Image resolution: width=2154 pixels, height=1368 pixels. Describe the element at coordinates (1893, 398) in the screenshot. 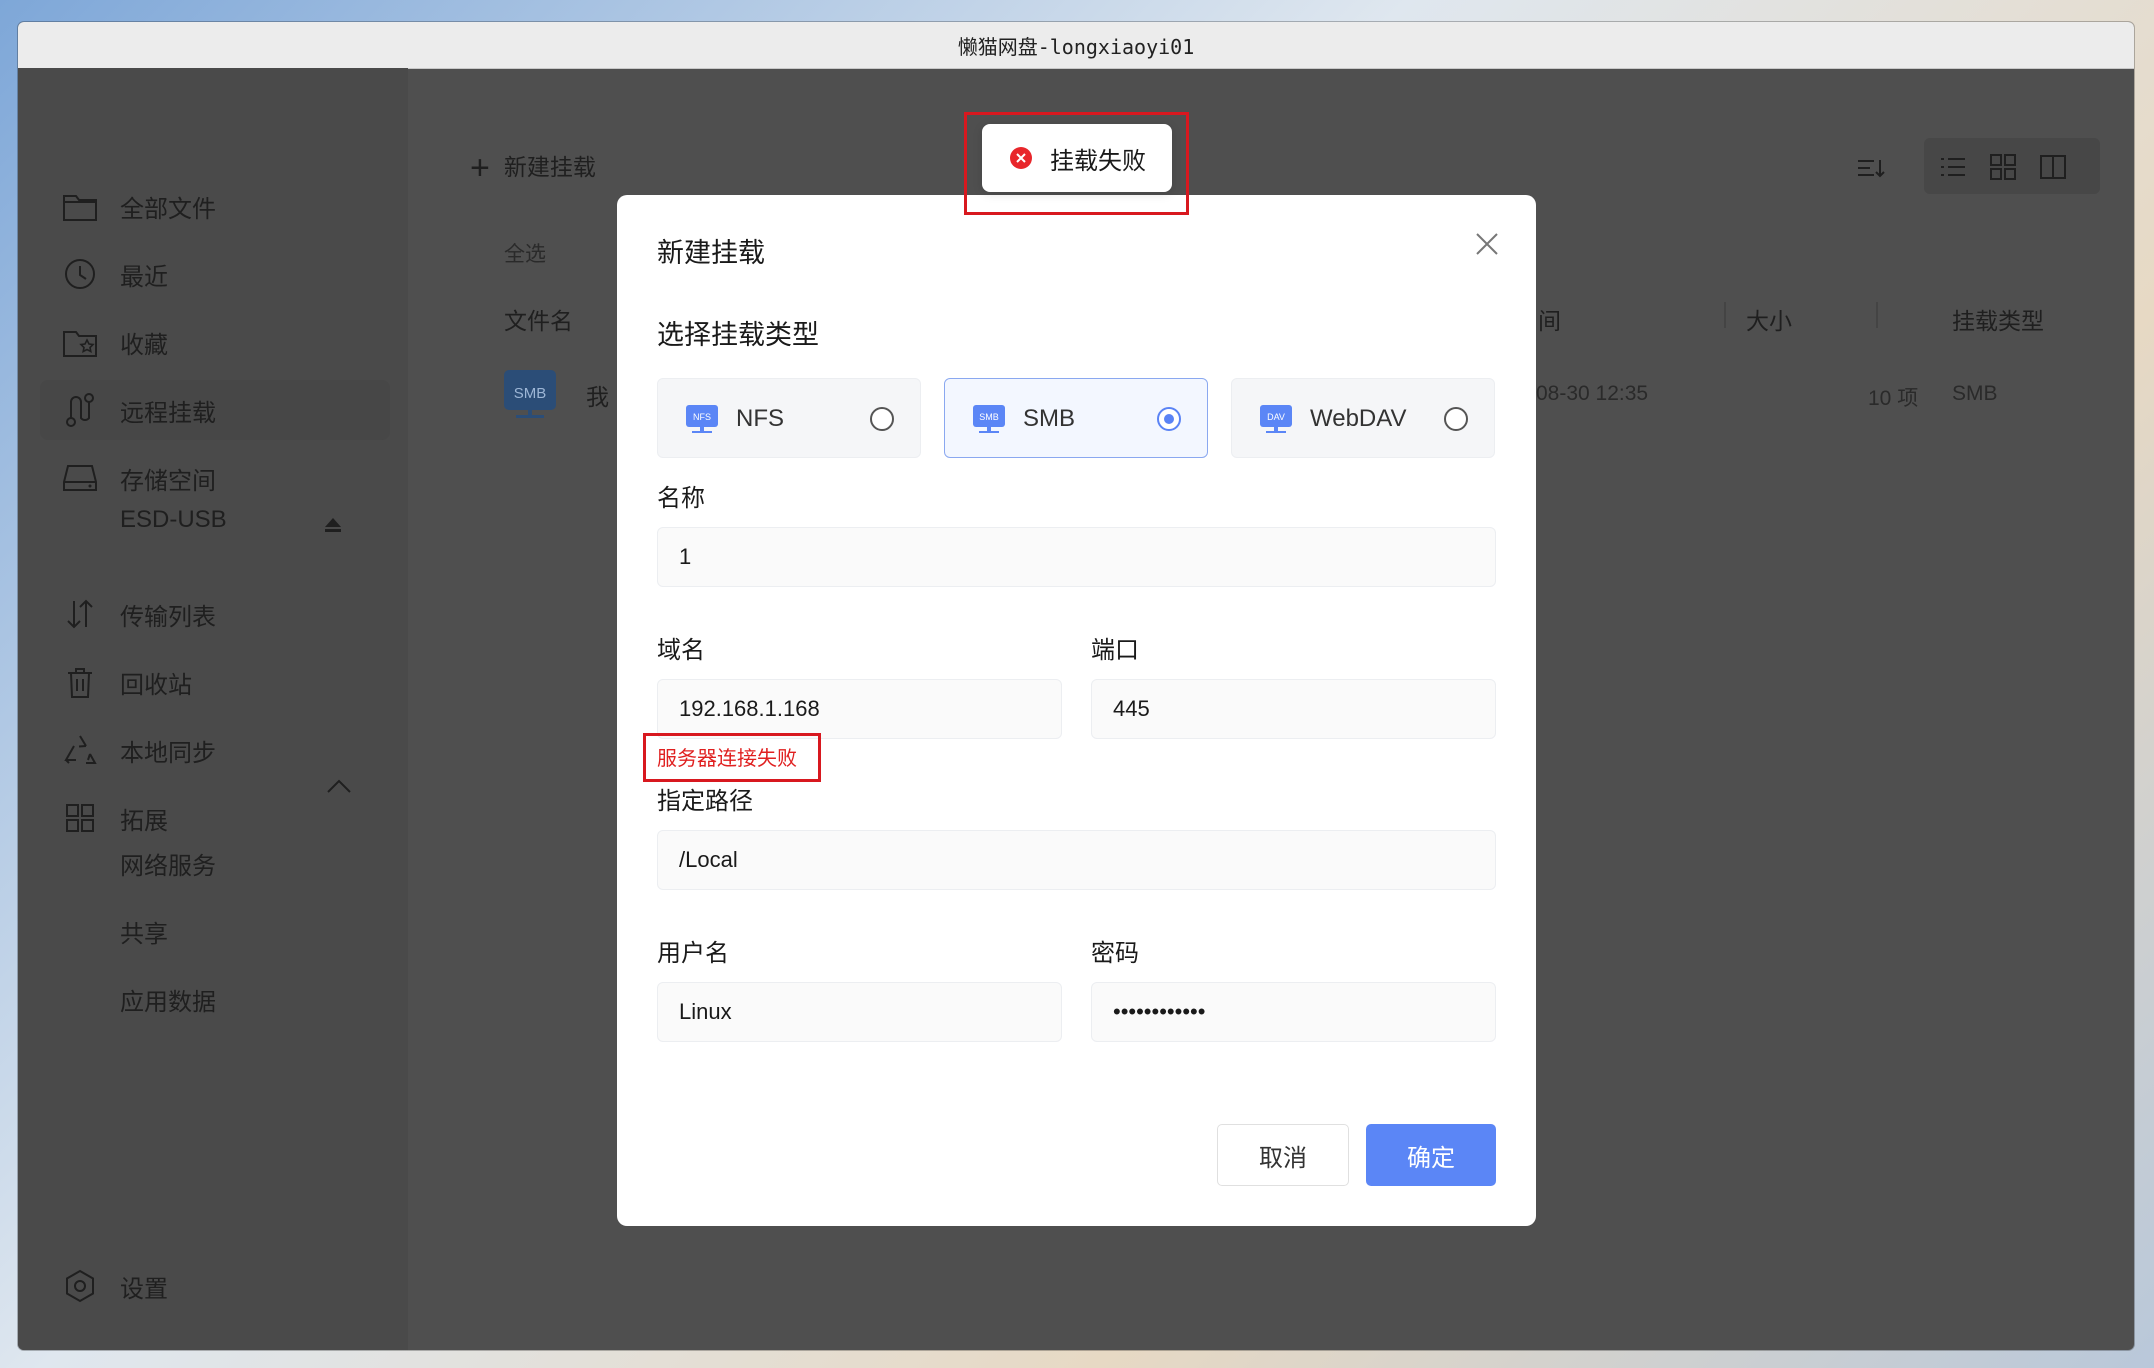

I see `row-size: 10 项` at that location.